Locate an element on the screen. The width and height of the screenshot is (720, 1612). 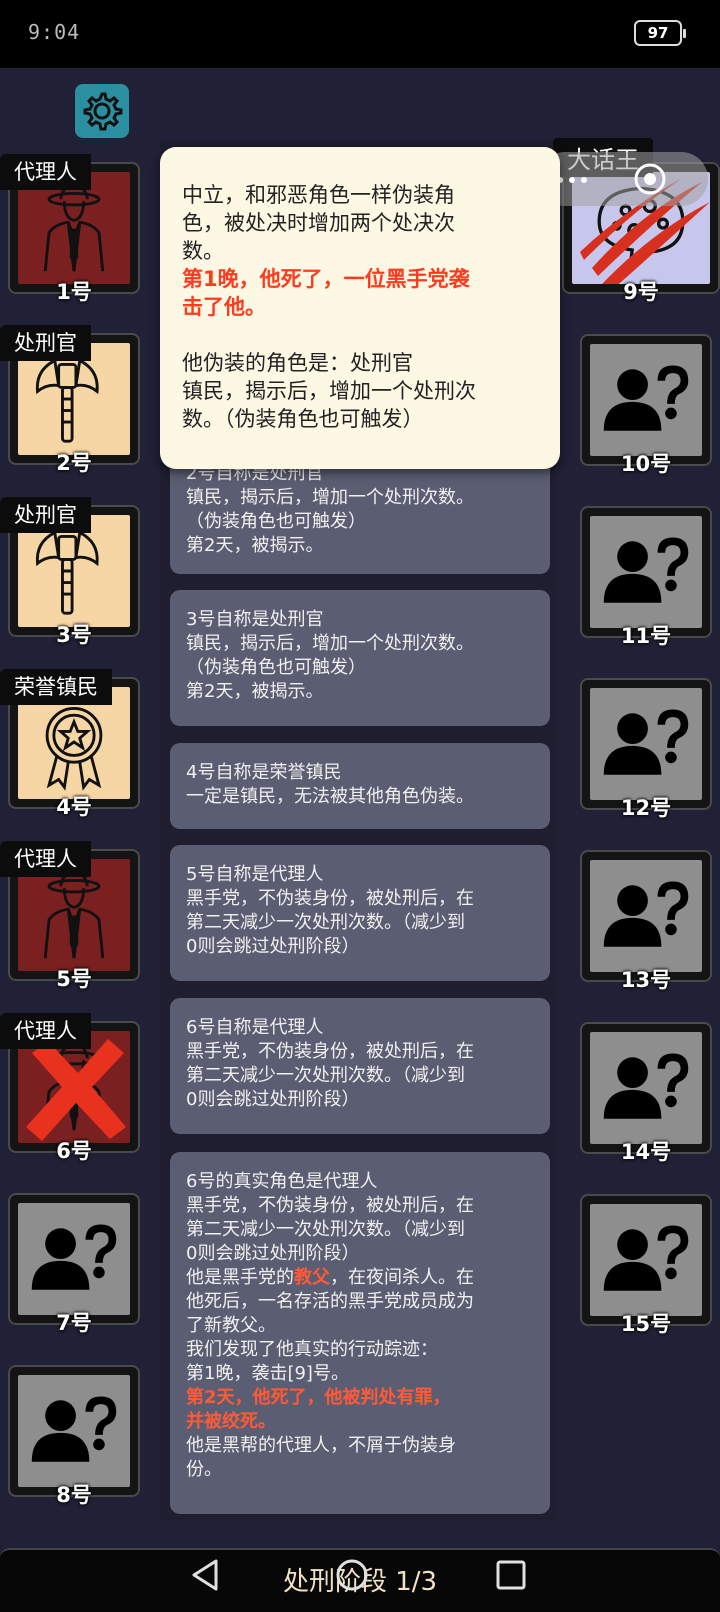
seat-number: 9号 is located at coordinates (641, 292).